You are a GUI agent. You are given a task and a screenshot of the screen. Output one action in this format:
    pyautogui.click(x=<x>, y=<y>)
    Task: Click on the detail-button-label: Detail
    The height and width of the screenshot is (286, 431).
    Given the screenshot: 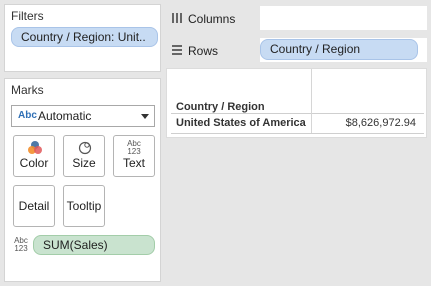 What is the action you would take?
    pyautogui.click(x=34, y=206)
    